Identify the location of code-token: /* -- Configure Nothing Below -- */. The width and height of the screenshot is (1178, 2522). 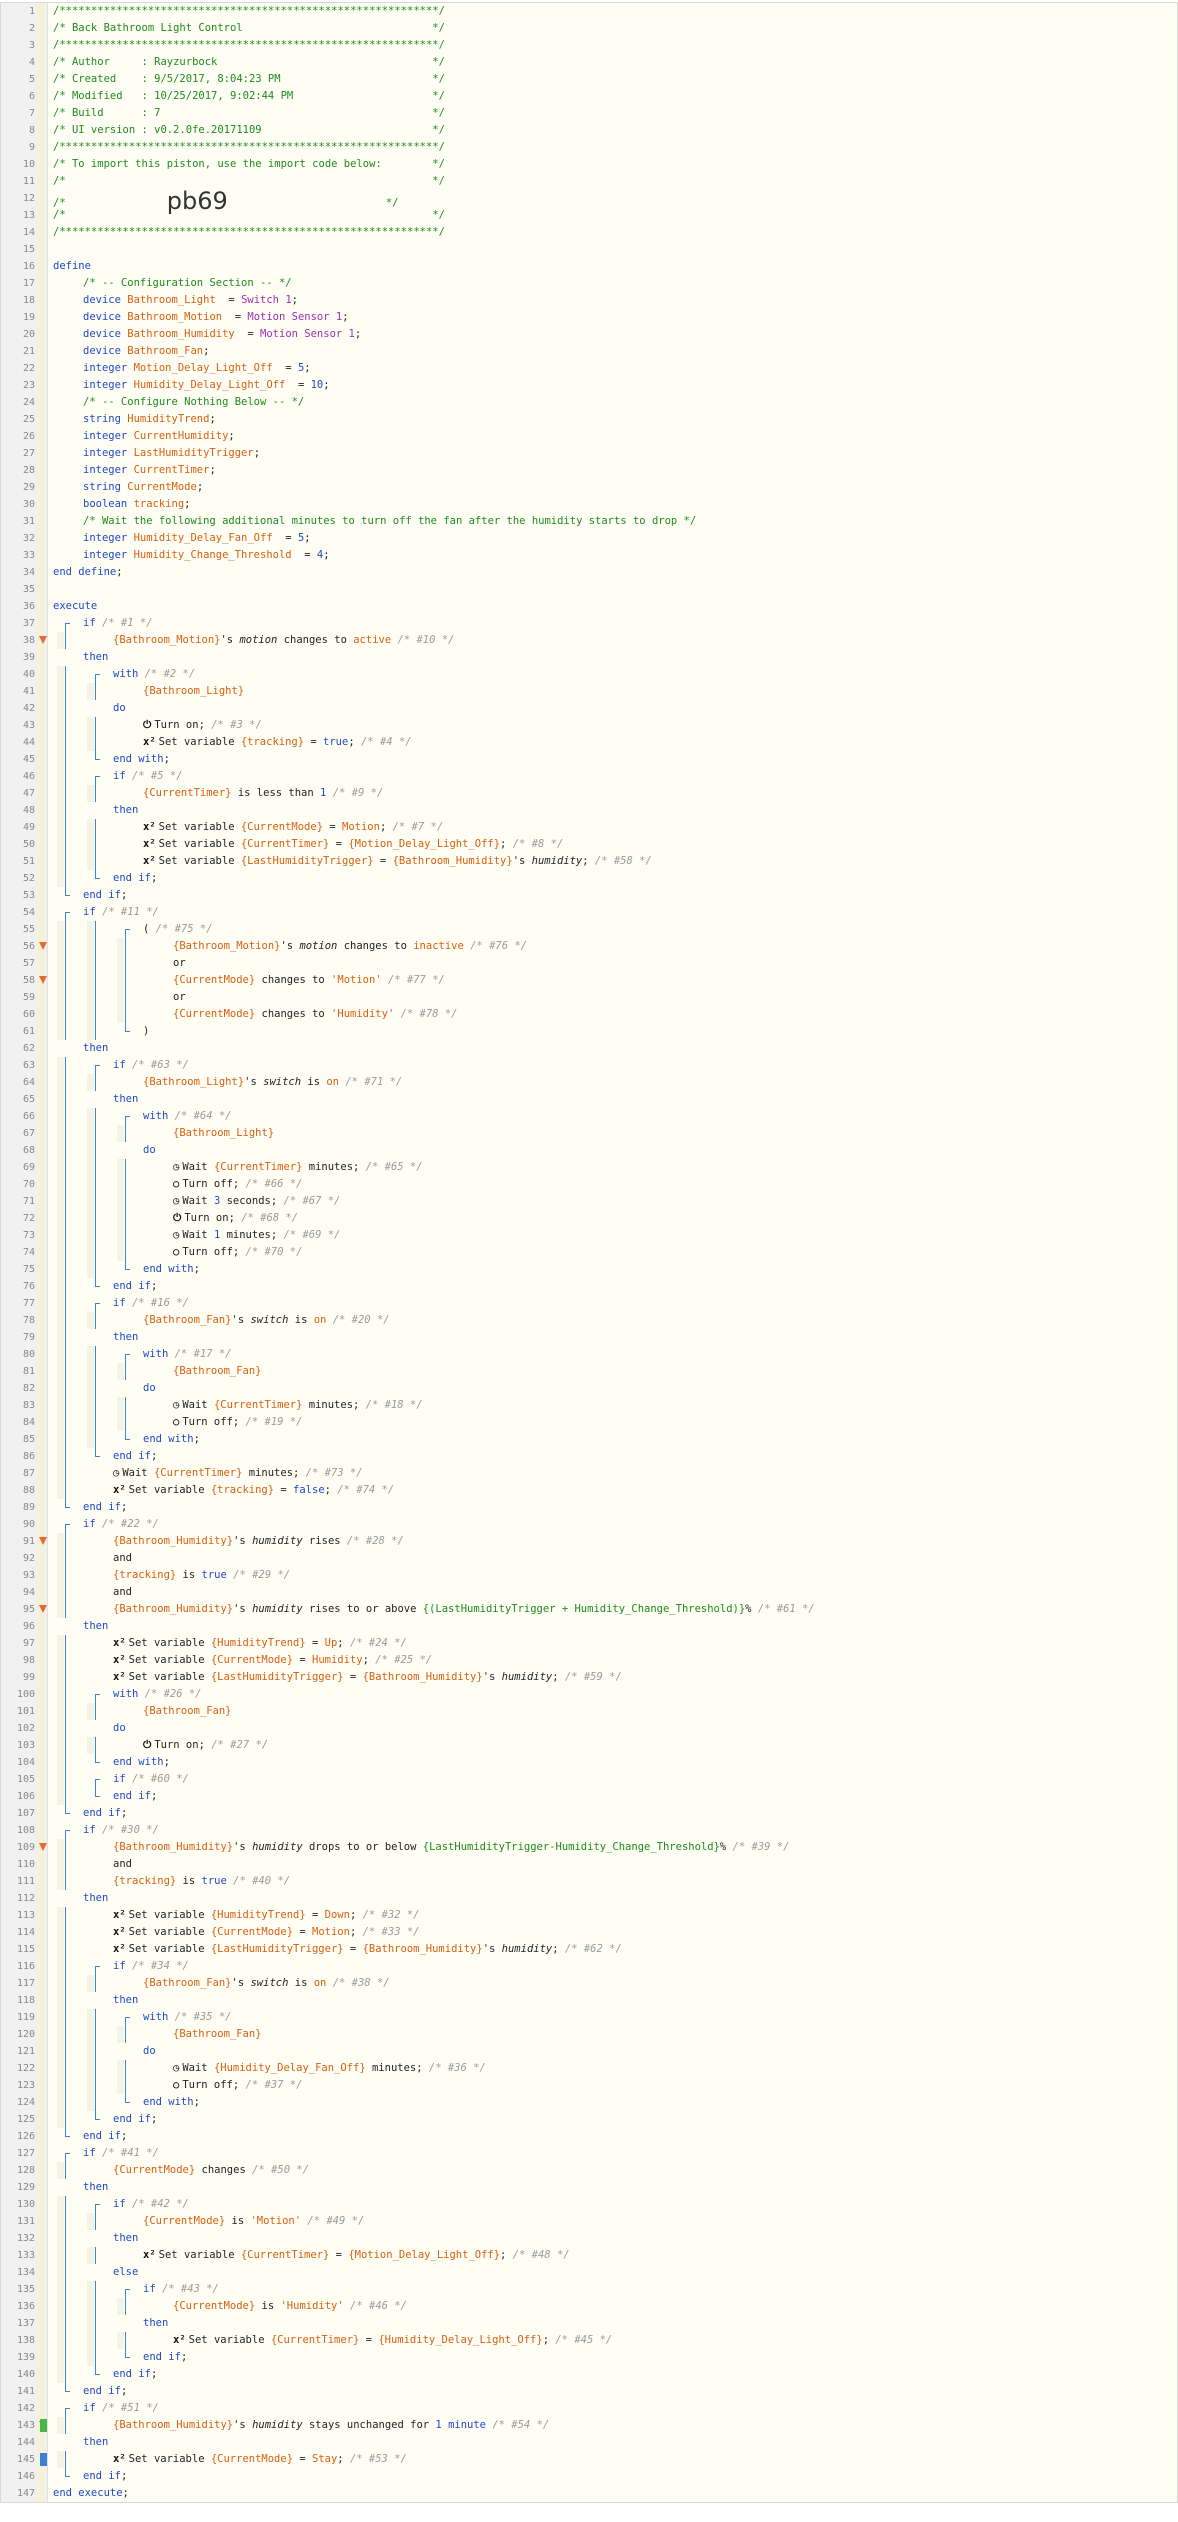
(194, 402).